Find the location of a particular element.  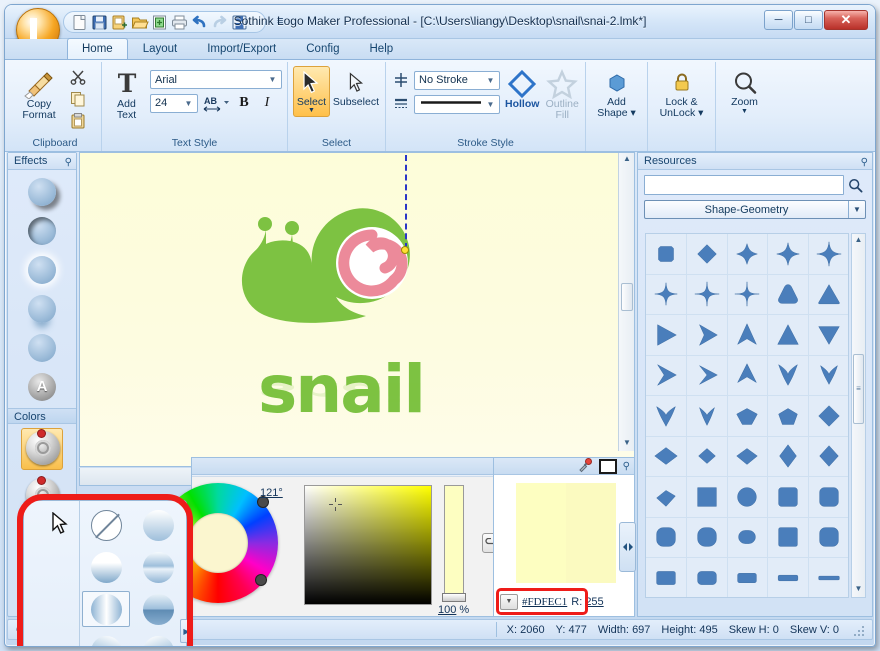

alpha-slider is located at coordinates (454, 542).